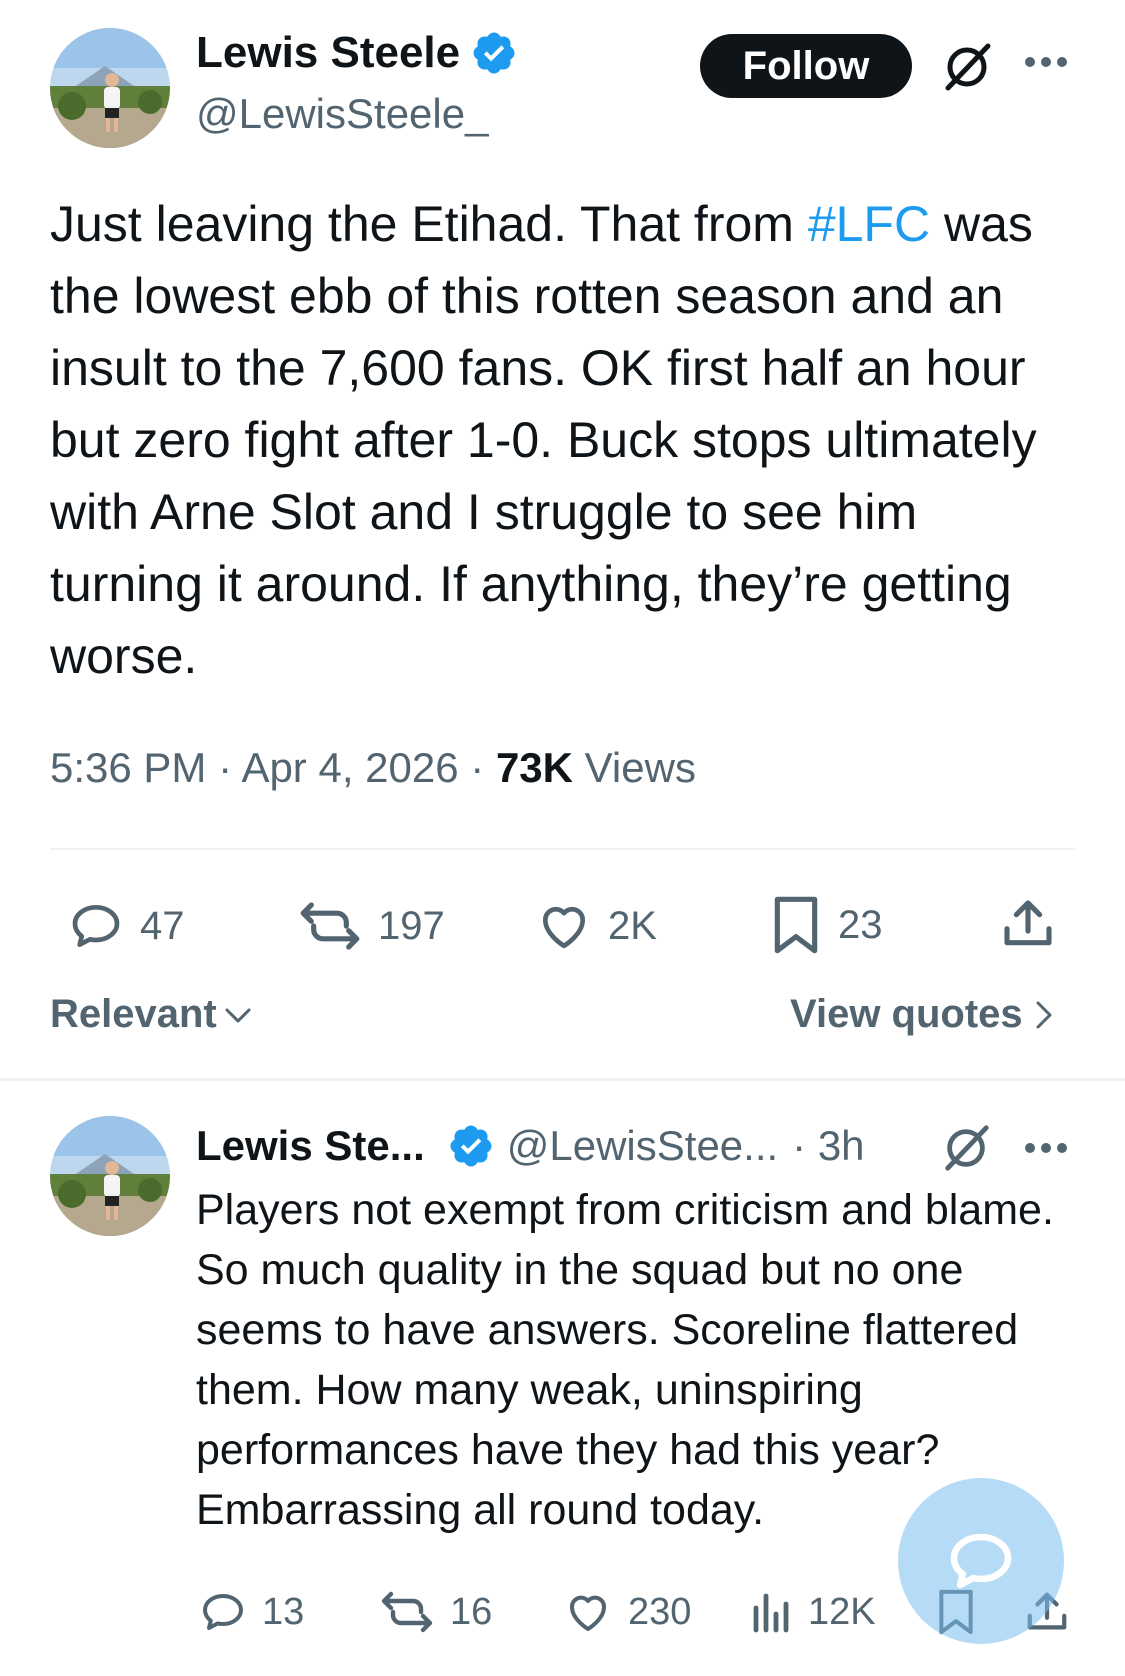  What do you see at coordinates (796, 925) in the screenshot?
I see `bookmark-icon` at bounding box center [796, 925].